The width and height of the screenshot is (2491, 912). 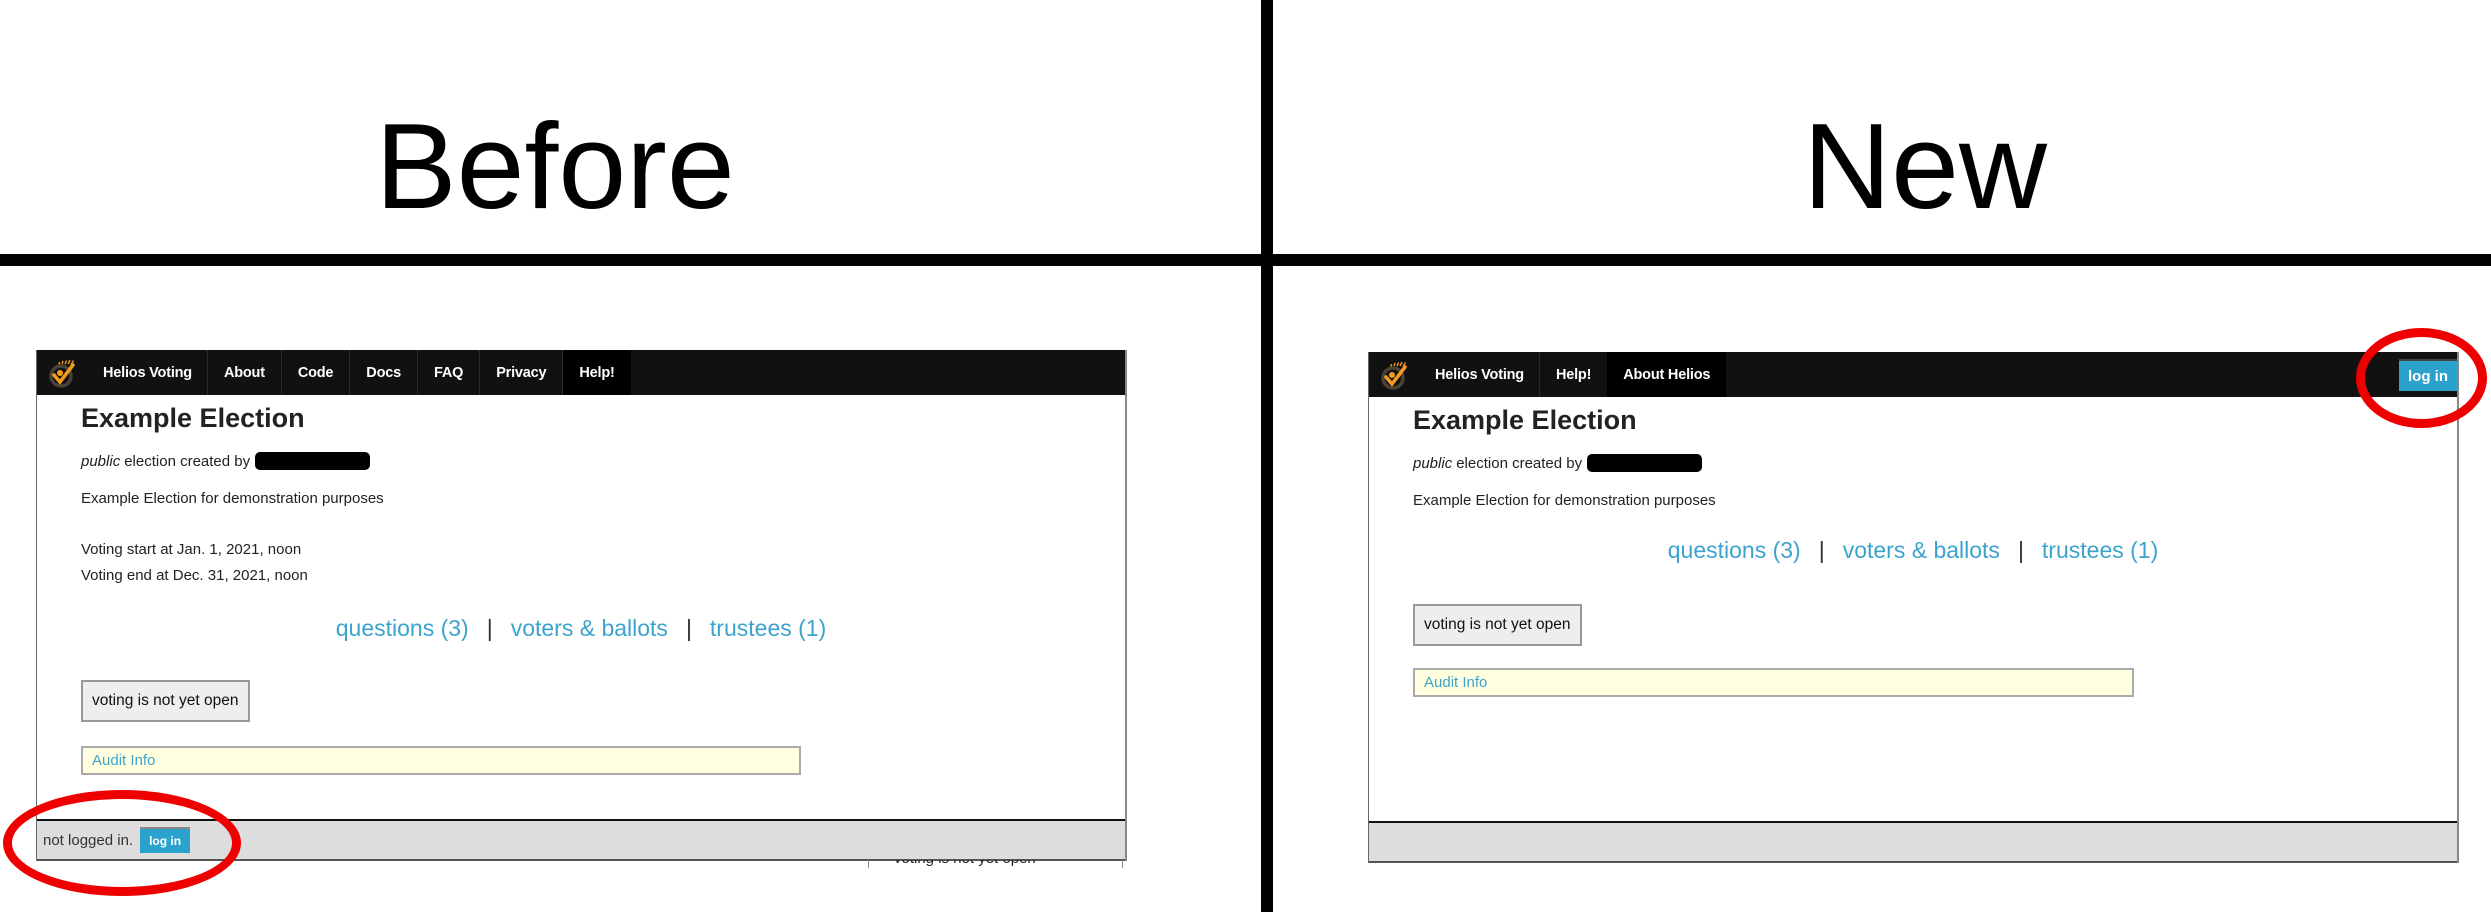 What do you see at coordinates (1245, 260) in the screenshot?
I see `horizontal-divider` at bounding box center [1245, 260].